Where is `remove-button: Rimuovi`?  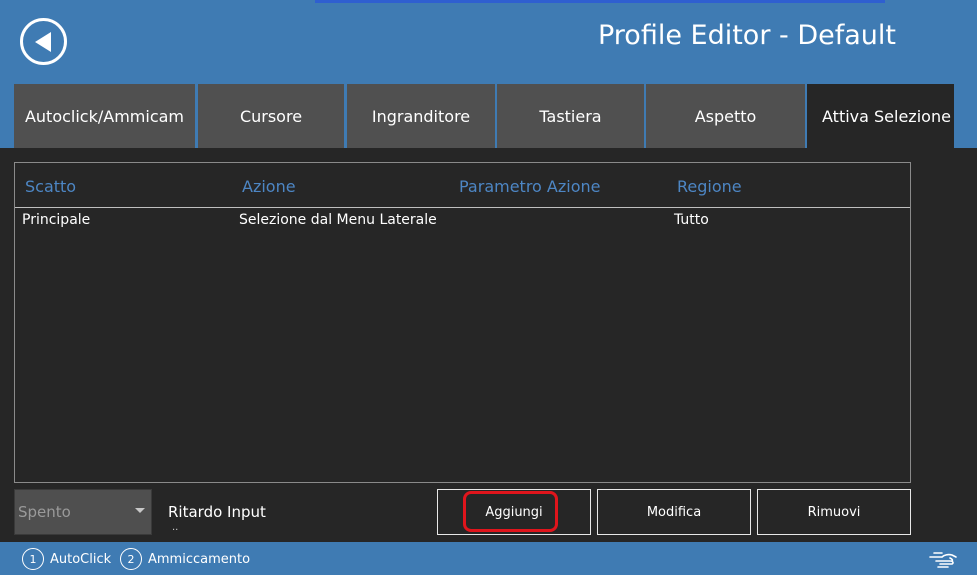
remove-button: Rimuovi is located at coordinates (834, 512).